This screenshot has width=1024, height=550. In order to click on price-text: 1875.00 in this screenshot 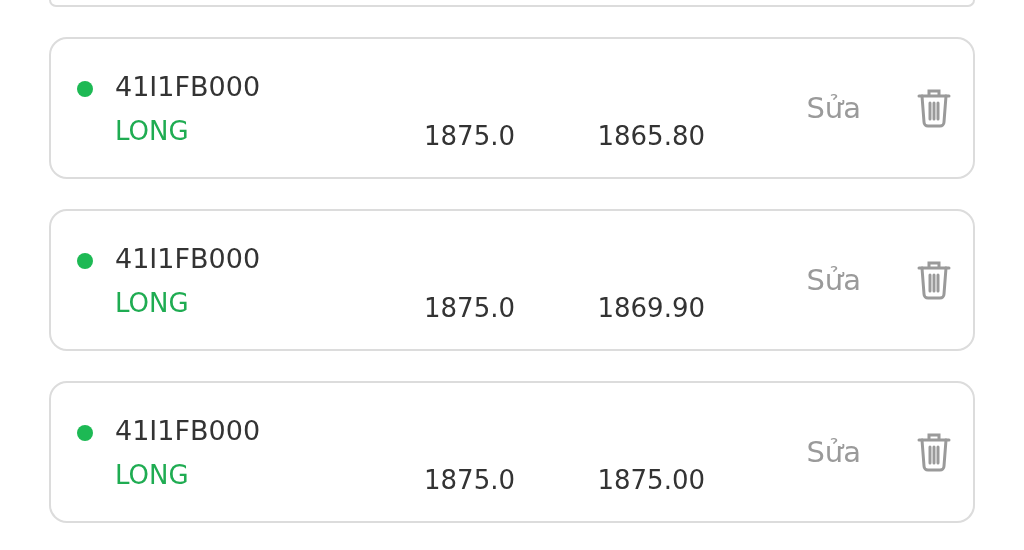, I will do `click(651, 480)`.